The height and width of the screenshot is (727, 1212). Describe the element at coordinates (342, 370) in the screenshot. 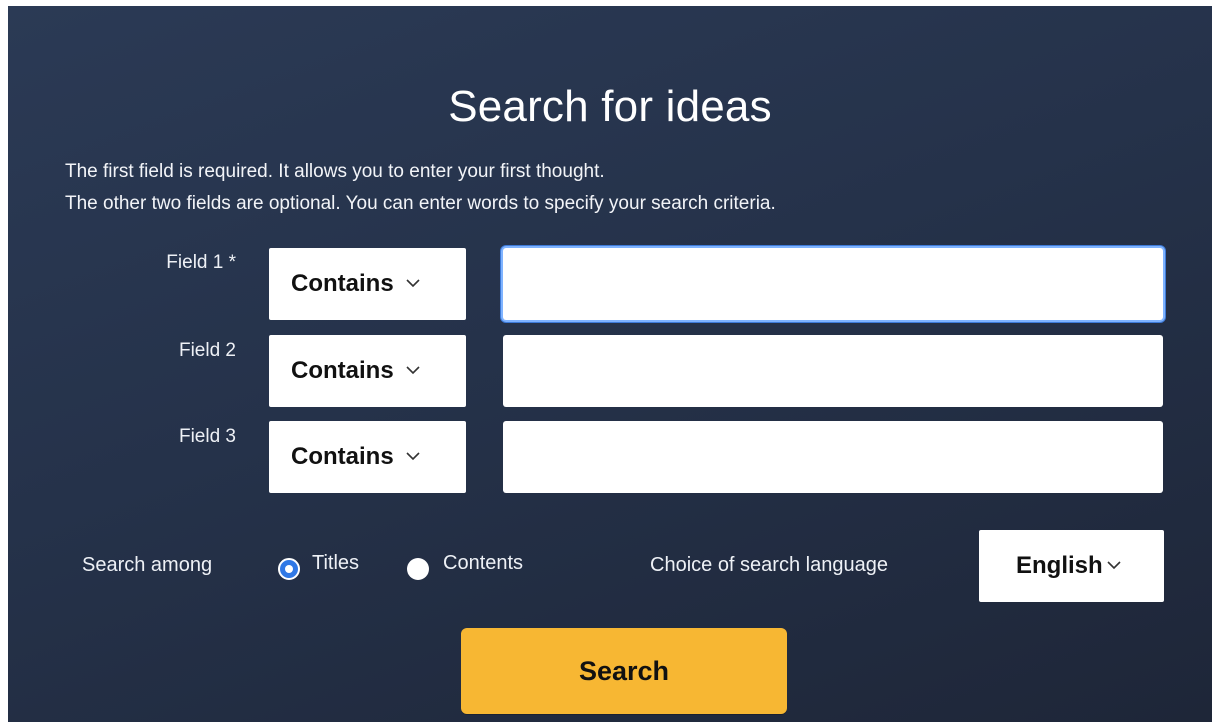

I see `field-2-operator-value: Contains` at that location.